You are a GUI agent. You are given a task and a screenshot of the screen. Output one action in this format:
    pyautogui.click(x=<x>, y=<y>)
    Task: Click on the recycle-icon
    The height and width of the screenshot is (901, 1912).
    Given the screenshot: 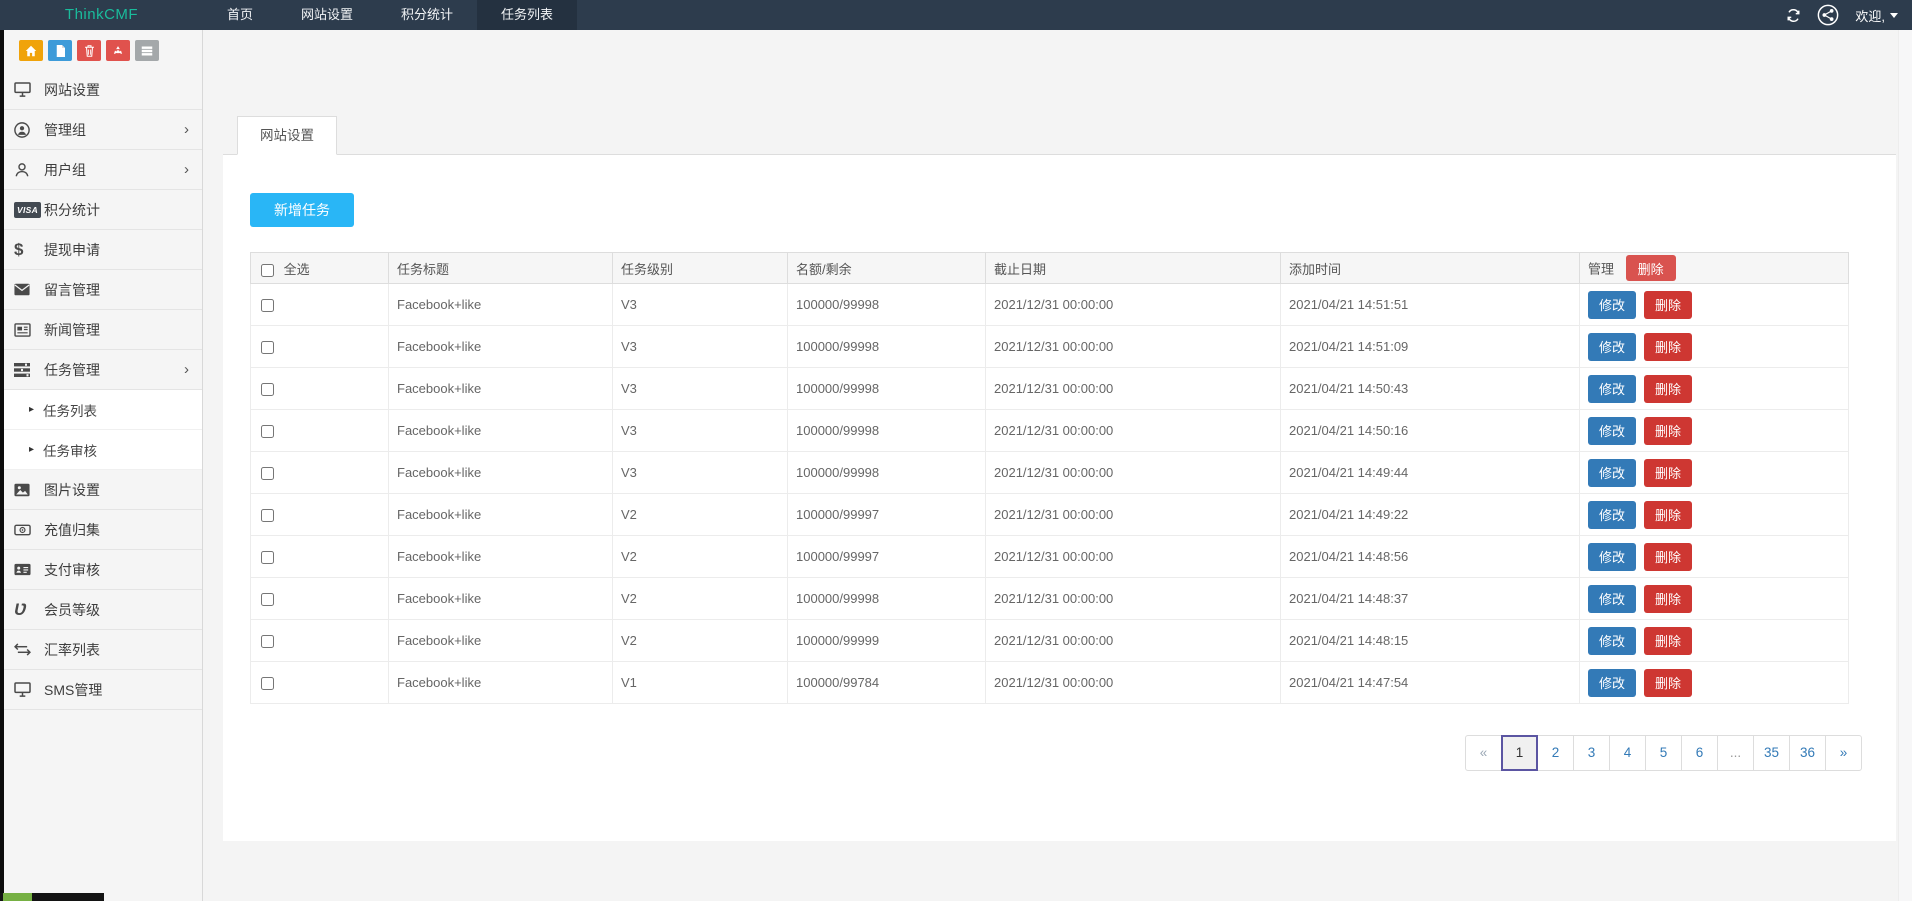 What is the action you would take?
    pyautogui.click(x=118, y=50)
    